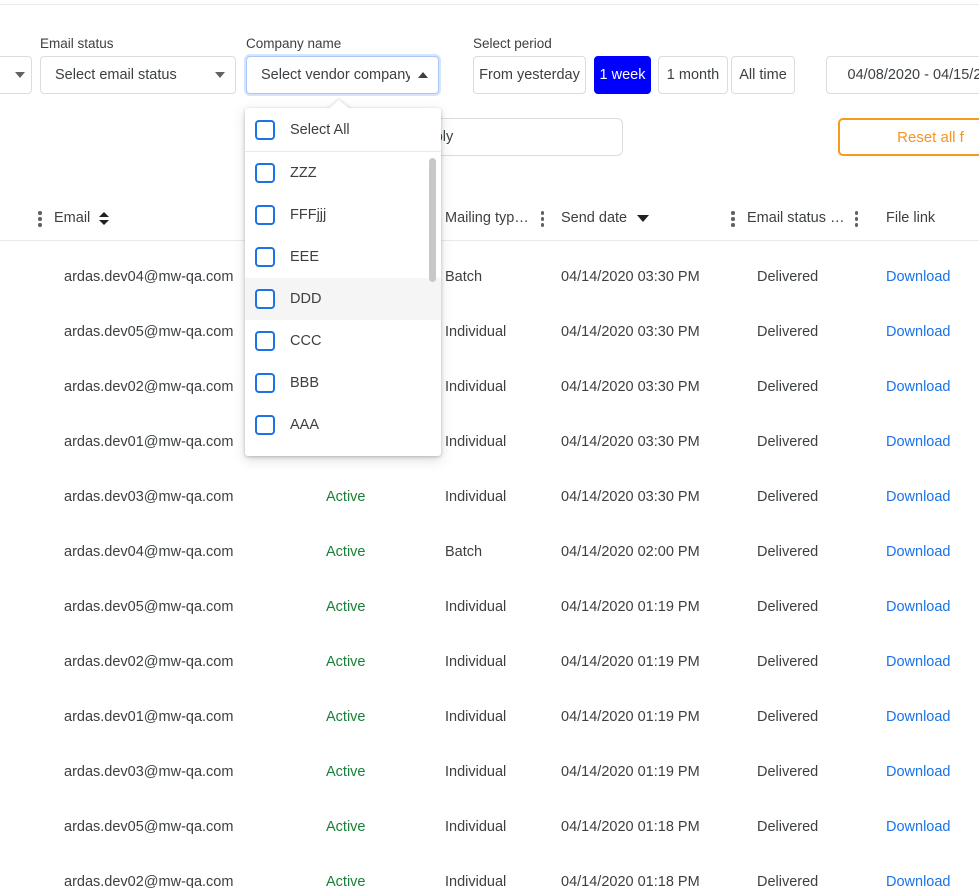 This screenshot has height=888, width=979. Describe the element at coordinates (343, 299) in the screenshot. I see `dropdown-option-ddd: DDD` at that location.